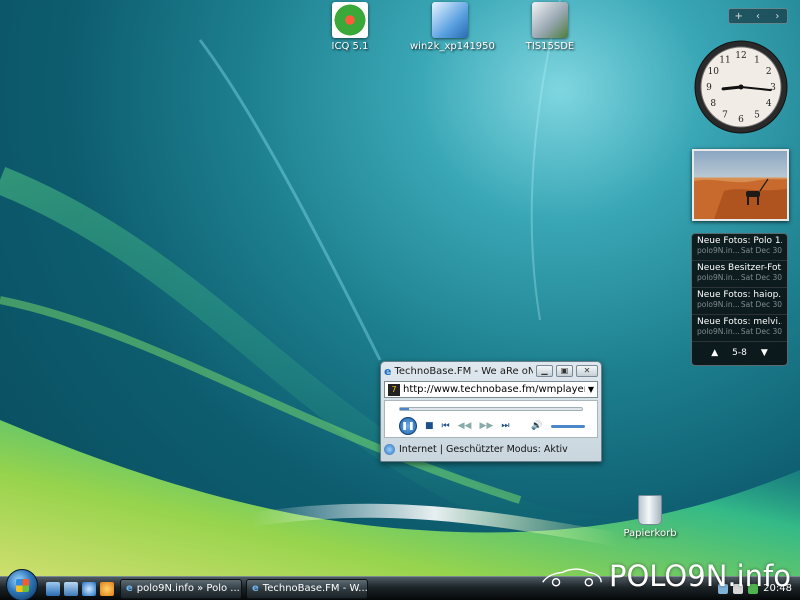 The height and width of the screenshot is (600, 800). Describe the element at coordinates (725, 116) in the screenshot. I see `clock-numeral: 7` at that location.